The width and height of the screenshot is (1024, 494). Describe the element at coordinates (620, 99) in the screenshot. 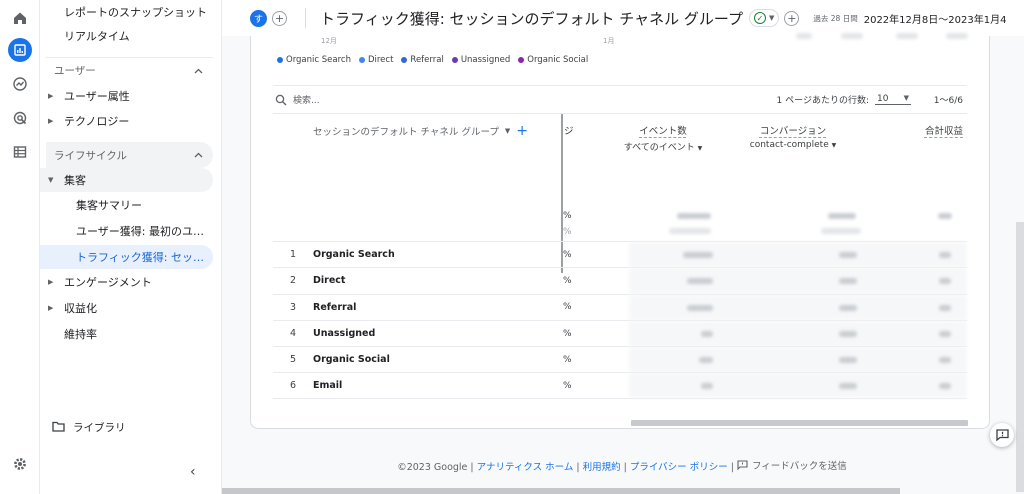

I see `table-search-bar: 検索... 1 ページあたりの行数: 10 ▼ 1〜6/6` at that location.